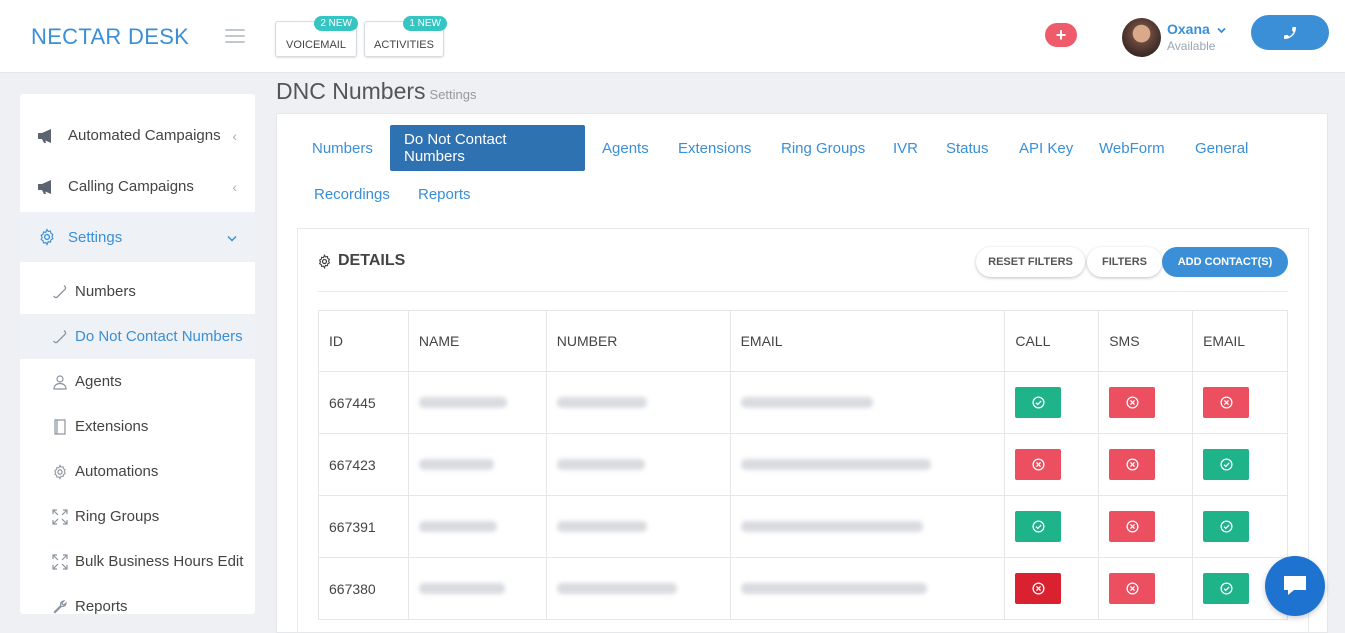 Image resolution: width=1345 pixels, height=633 pixels. What do you see at coordinates (444, 194) in the screenshot?
I see `tab-reports: Reports` at bounding box center [444, 194].